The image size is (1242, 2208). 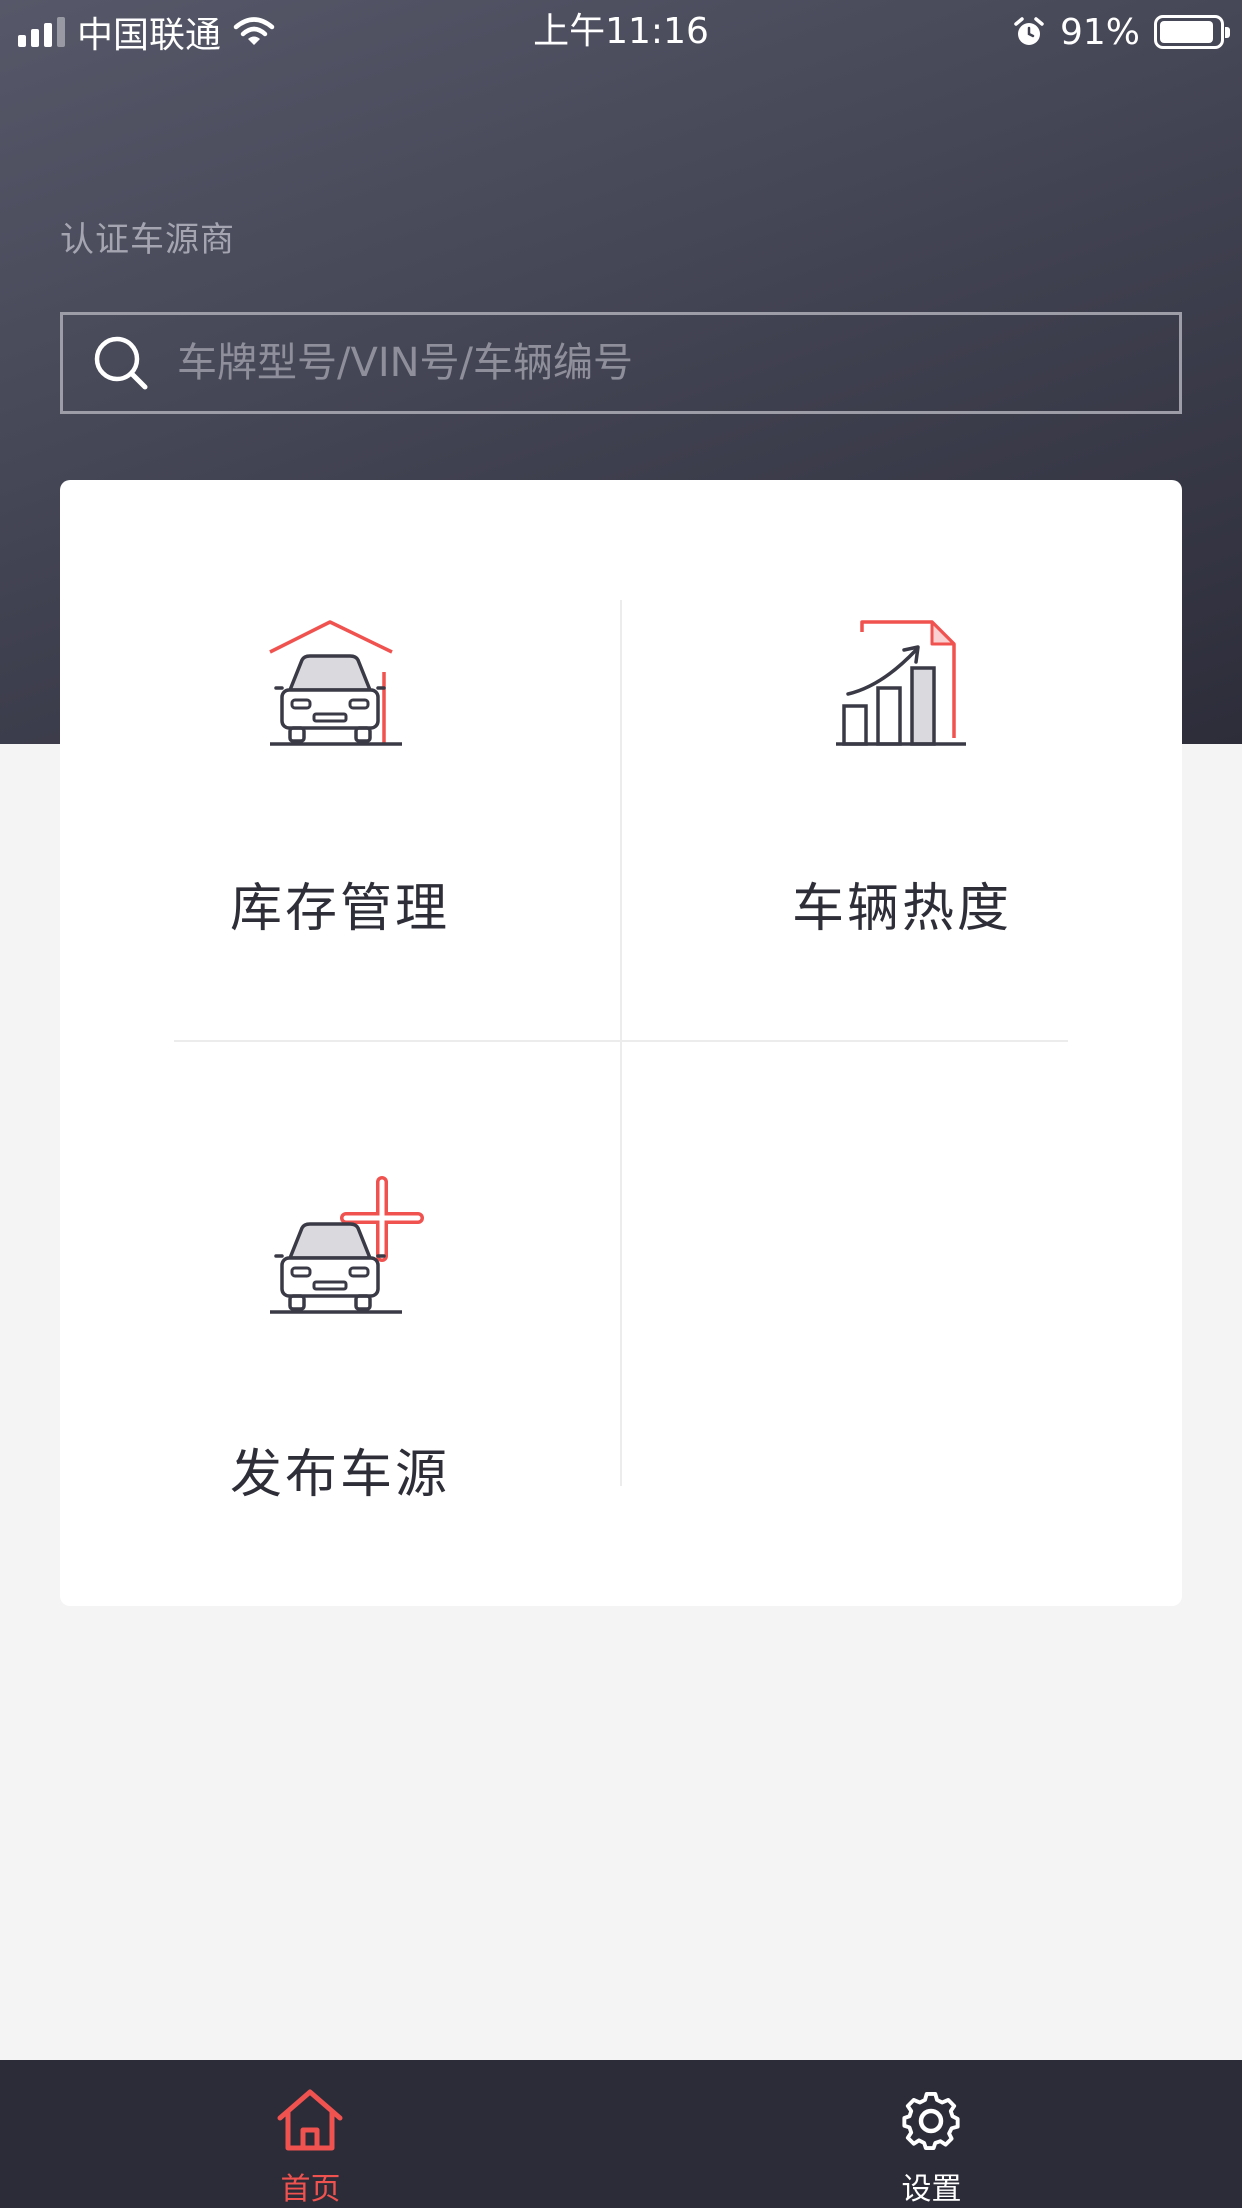 I want to click on tile-publish-vehicle: 发布车源, so click(x=340, y=1326).